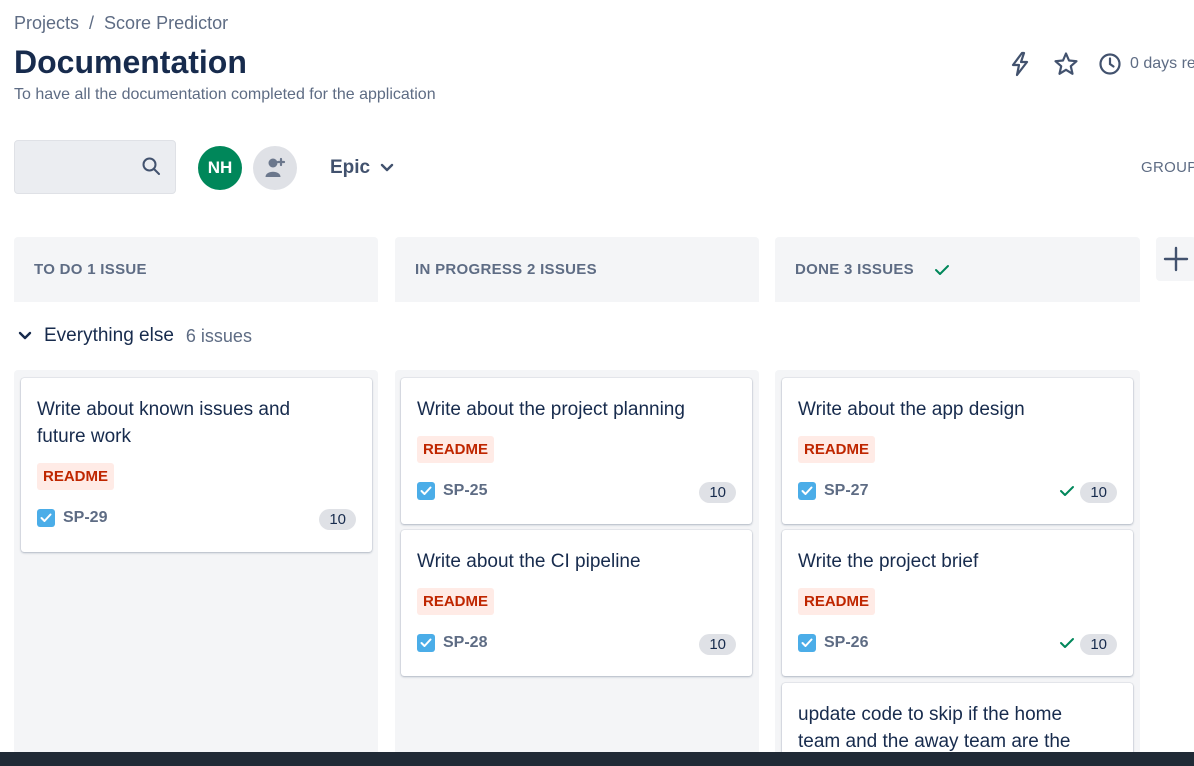  Describe the element at coordinates (218, 335) in the screenshot. I see `swimlane-count: 6 issues` at that location.